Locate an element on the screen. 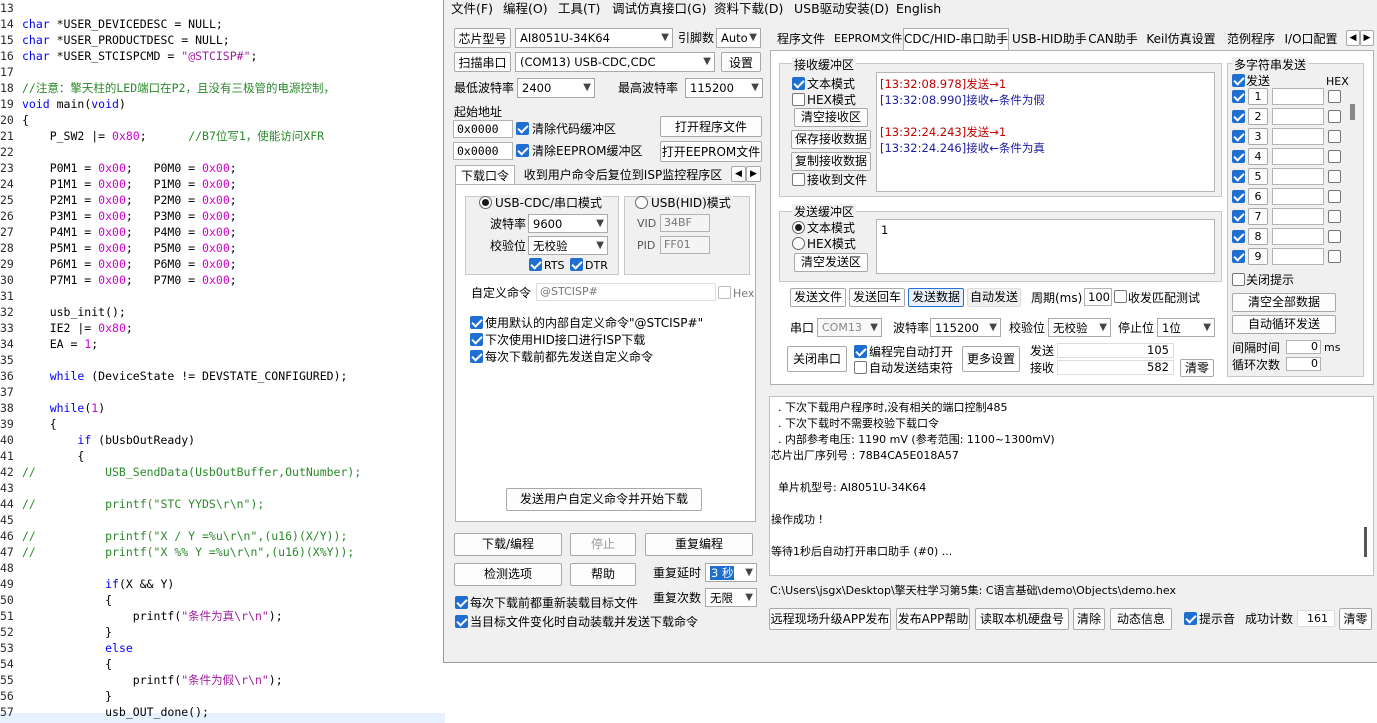 Image resolution: width=1377 pixels, height=723 pixels. code-line: 51 printf("条件为真\r\n"); is located at coordinates (141, 616).